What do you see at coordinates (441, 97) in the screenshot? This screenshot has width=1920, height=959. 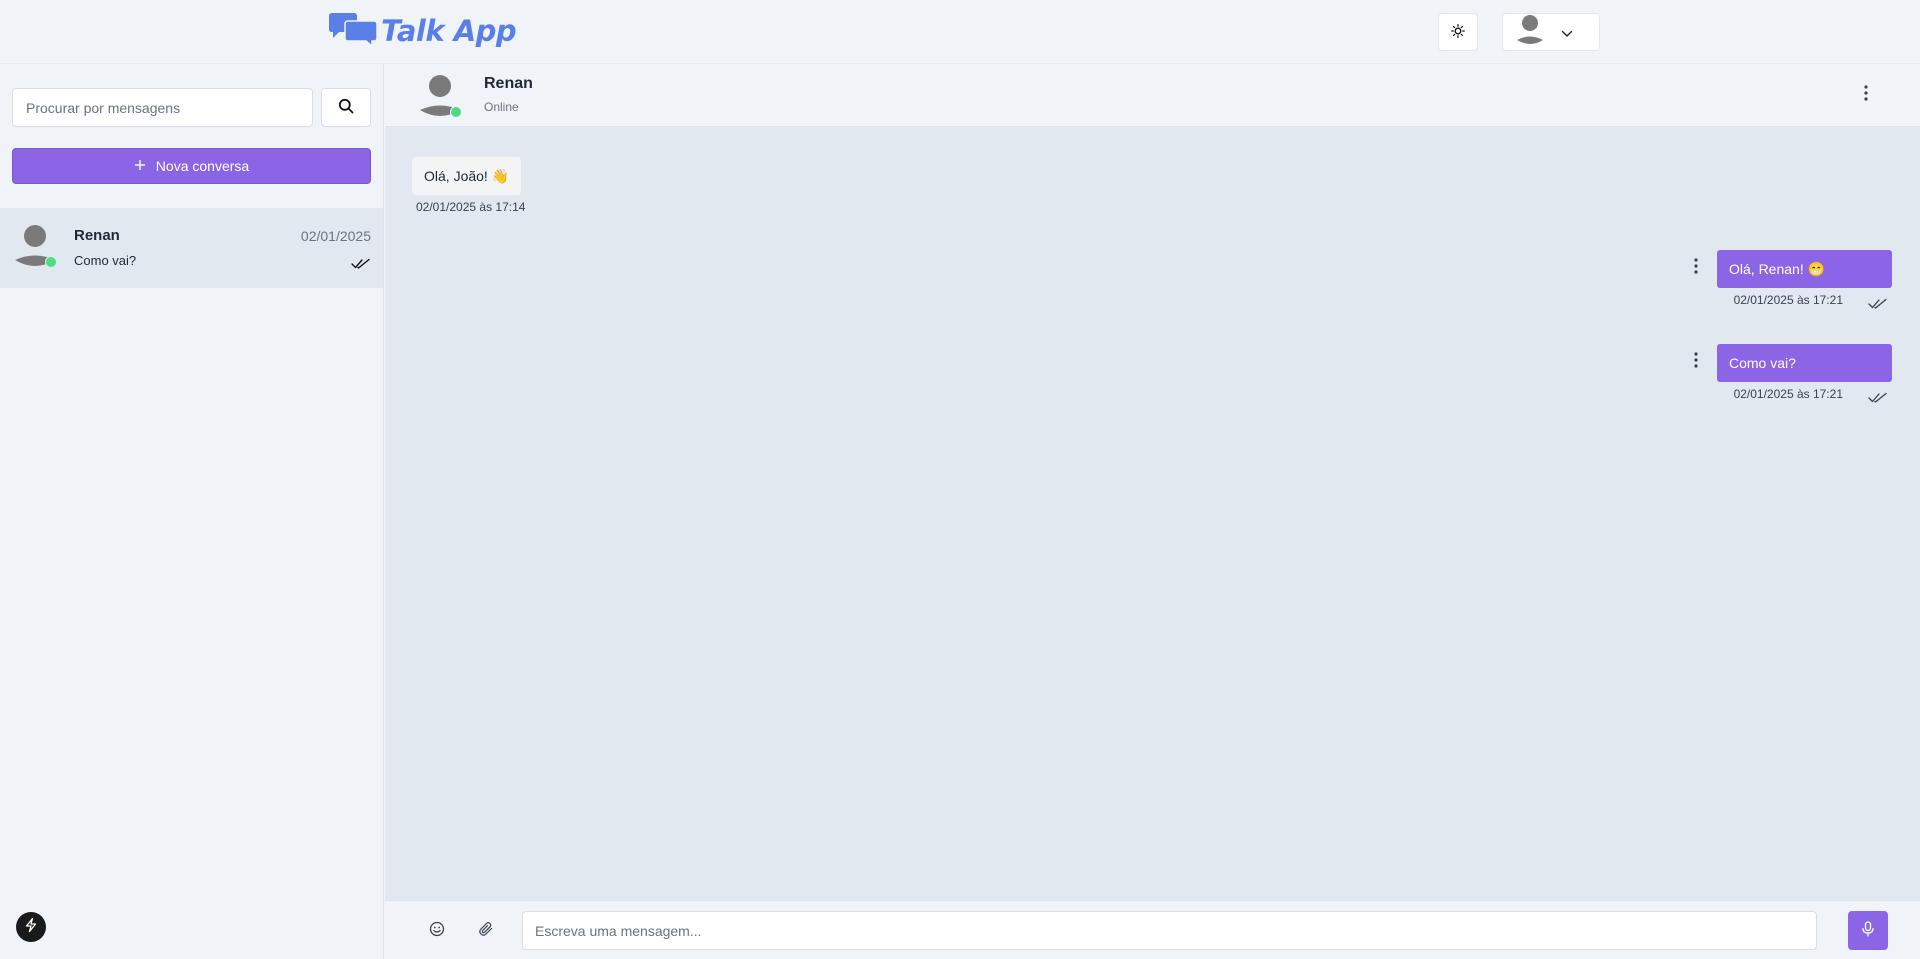 I see `contact-avatar` at bounding box center [441, 97].